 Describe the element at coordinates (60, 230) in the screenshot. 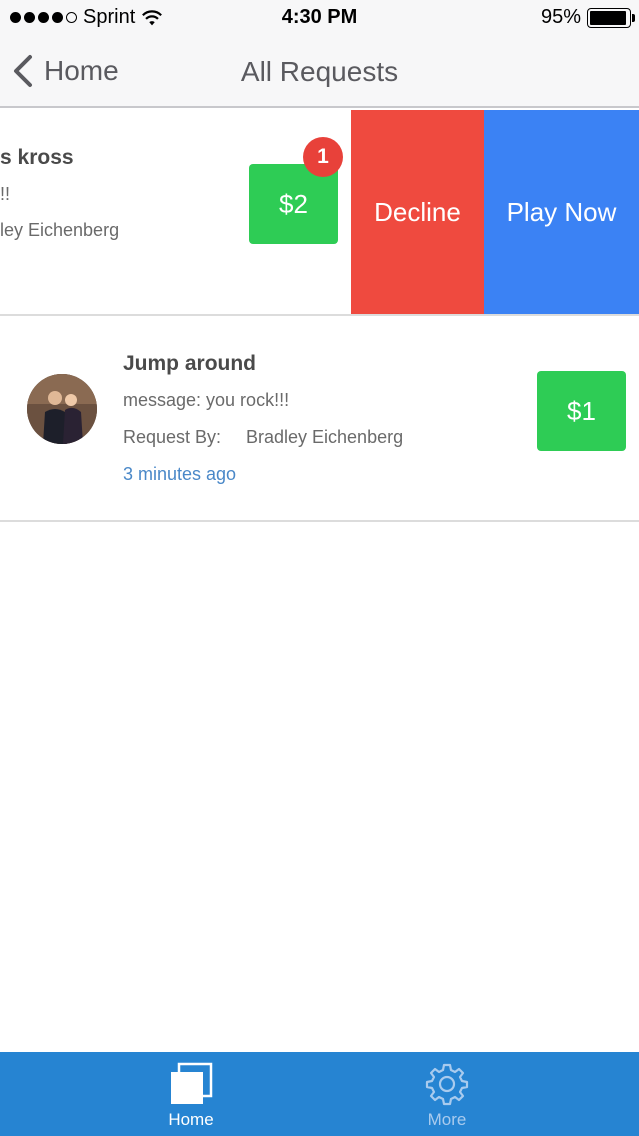

I see `request-requester: ley Eichenberg` at that location.